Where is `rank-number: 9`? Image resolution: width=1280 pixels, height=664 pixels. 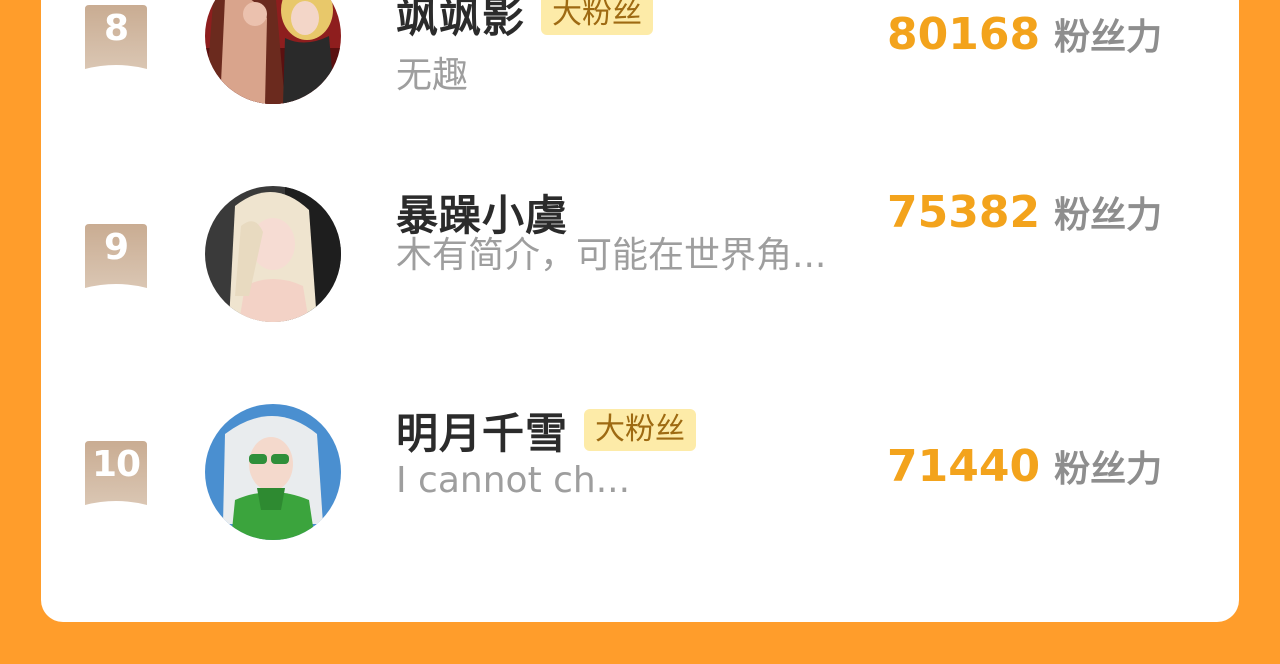 rank-number: 9 is located at coordinates (116, 247).